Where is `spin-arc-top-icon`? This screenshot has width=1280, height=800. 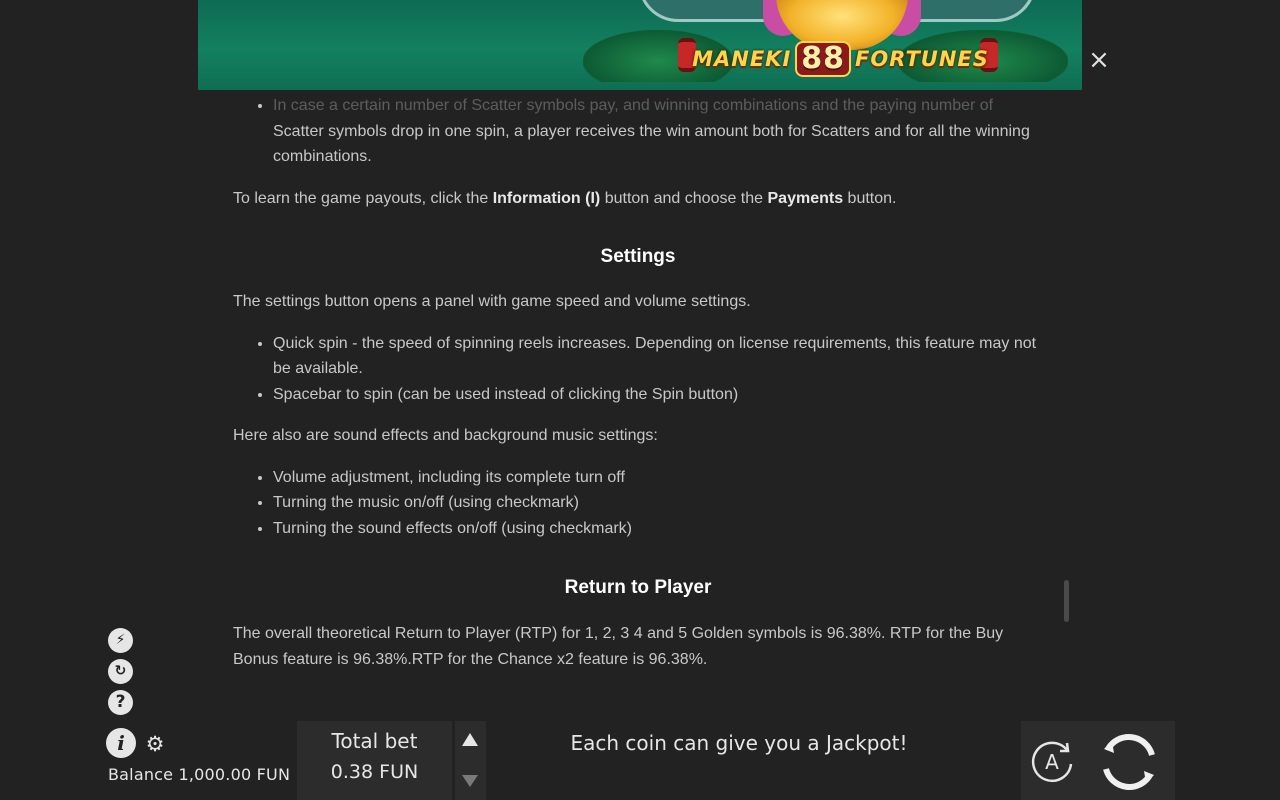 spin-arc-top-icon is located at coordinates (1130, 745).